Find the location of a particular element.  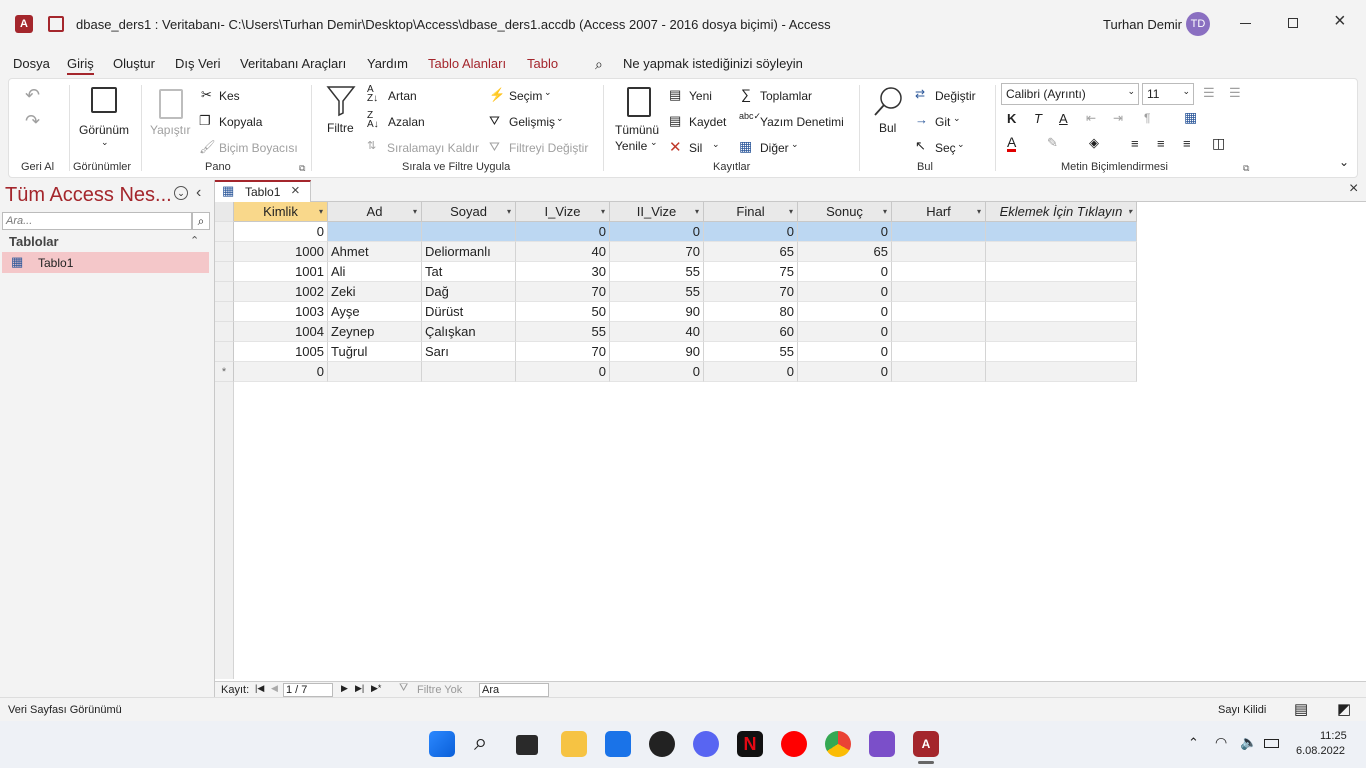

youtube-music-icon is located at coordinates (794, 744).